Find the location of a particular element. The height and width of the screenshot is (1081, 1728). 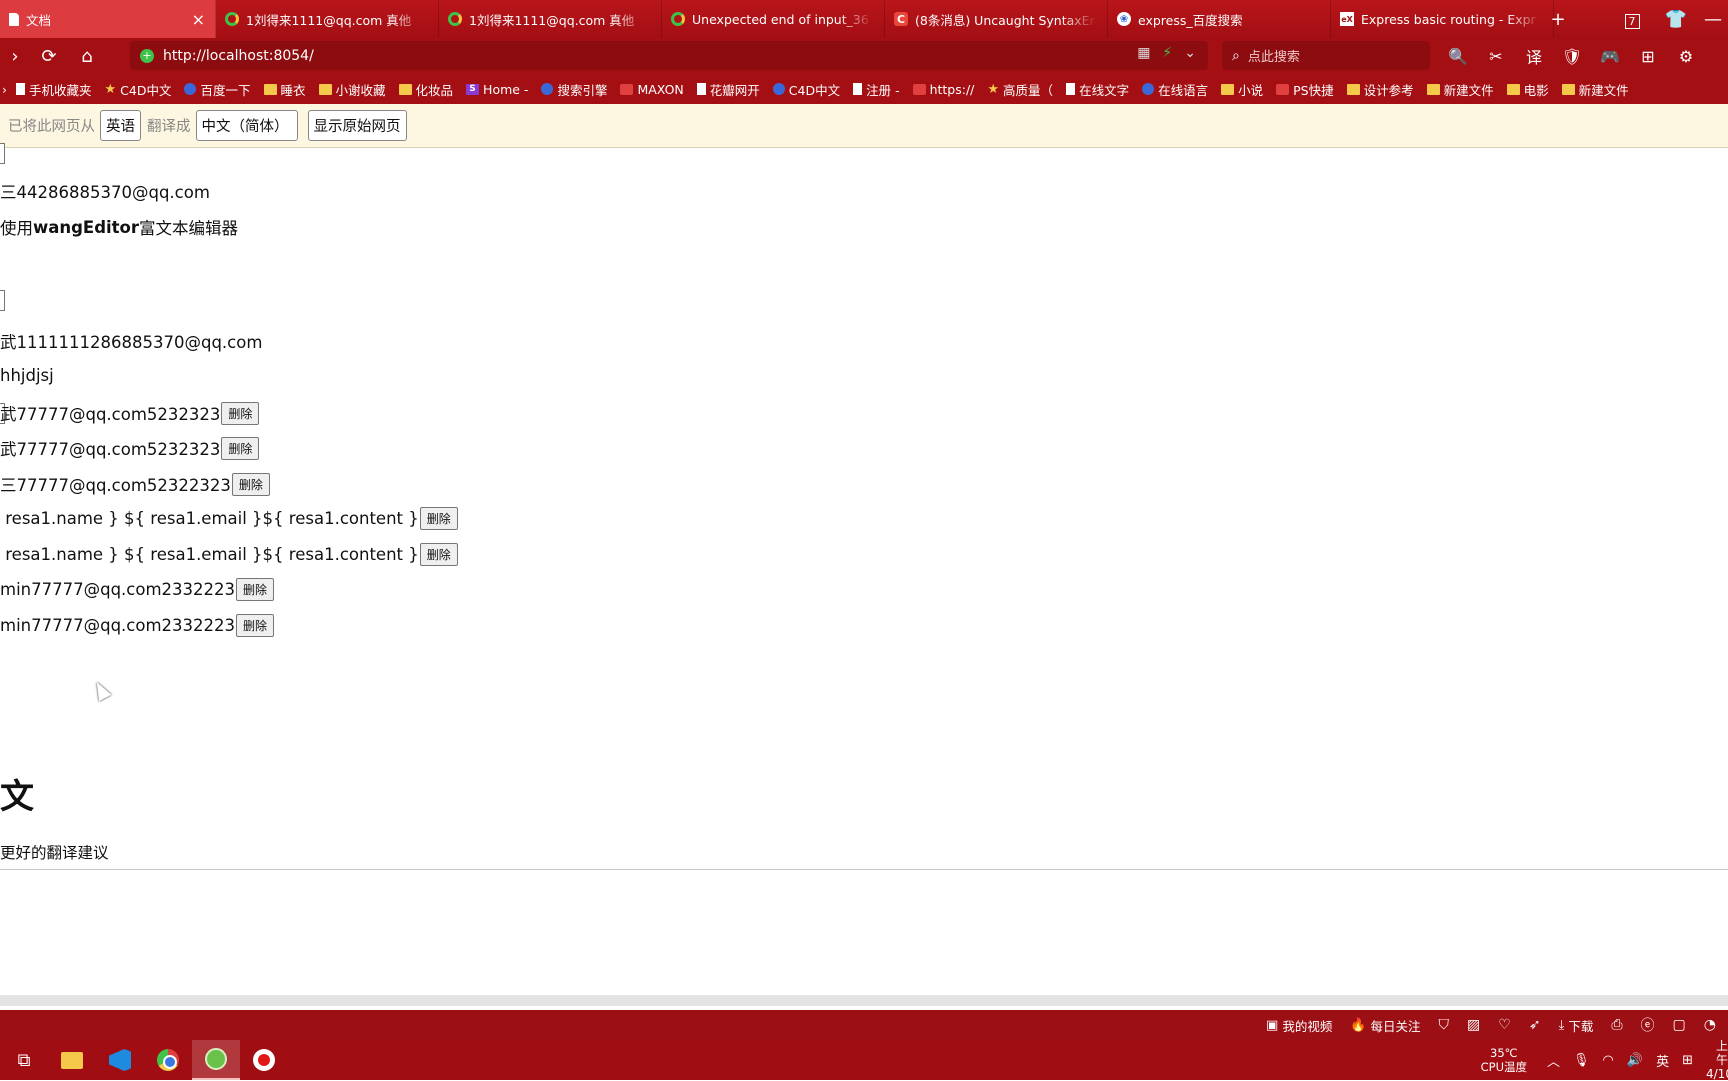

tab-2: 1刘得来1111@qq.com 真他 is located at coordinates (550, 19).